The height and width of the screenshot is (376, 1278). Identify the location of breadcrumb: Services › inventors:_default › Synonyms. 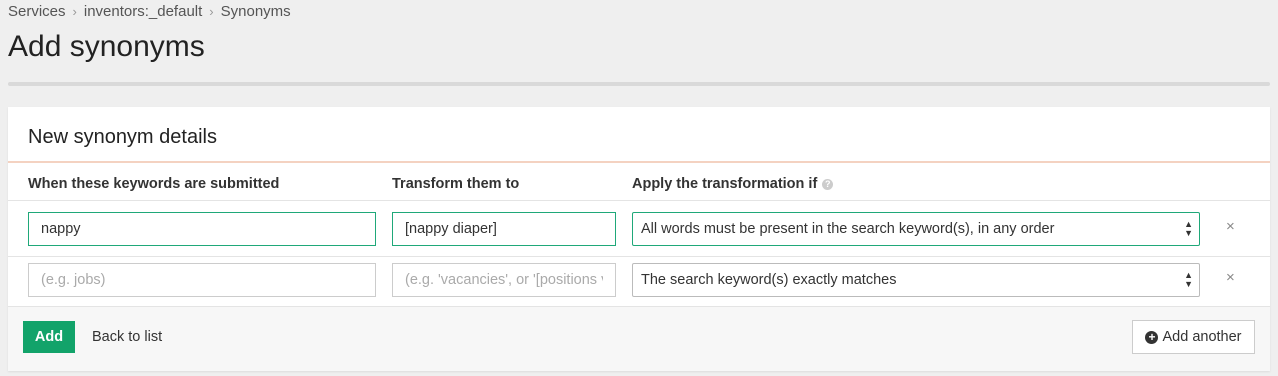
(149, 11).